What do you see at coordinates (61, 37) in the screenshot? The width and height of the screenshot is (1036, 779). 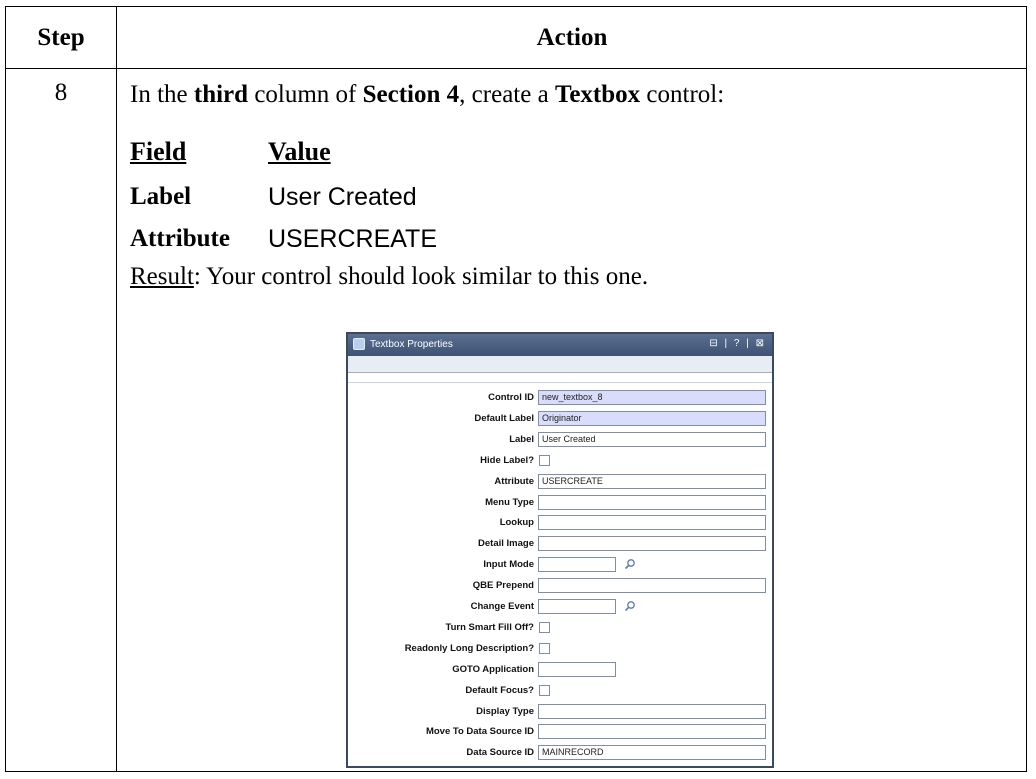 I see `step-column-header: Step` at bounding box center [61, 37].